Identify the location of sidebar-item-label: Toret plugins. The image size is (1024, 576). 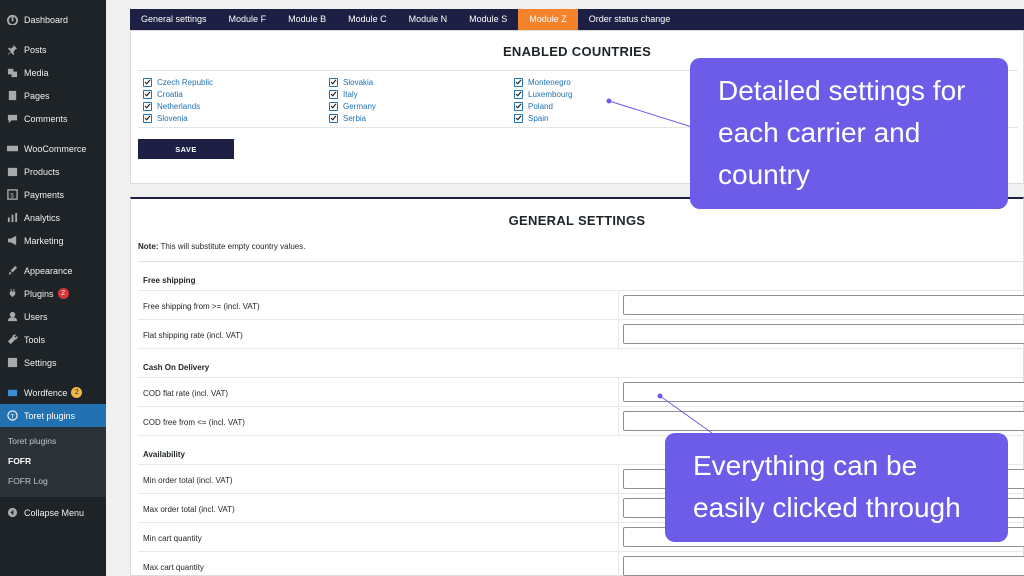
(50, 415).